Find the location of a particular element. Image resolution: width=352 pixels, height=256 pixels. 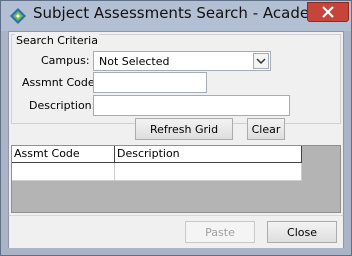

chevron-down-icon is located at coordinates (261, 61).